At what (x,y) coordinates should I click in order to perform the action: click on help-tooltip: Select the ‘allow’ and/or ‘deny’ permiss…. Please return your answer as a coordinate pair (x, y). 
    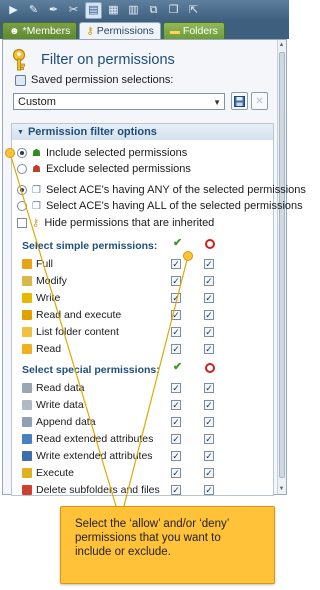
    Looking at the image, I should click on (167, 545).